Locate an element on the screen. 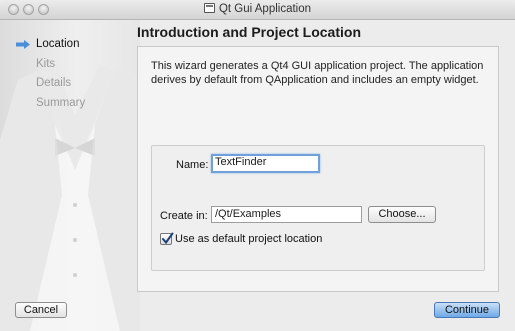  checkmark-icon is located at coordinates (168, 238).